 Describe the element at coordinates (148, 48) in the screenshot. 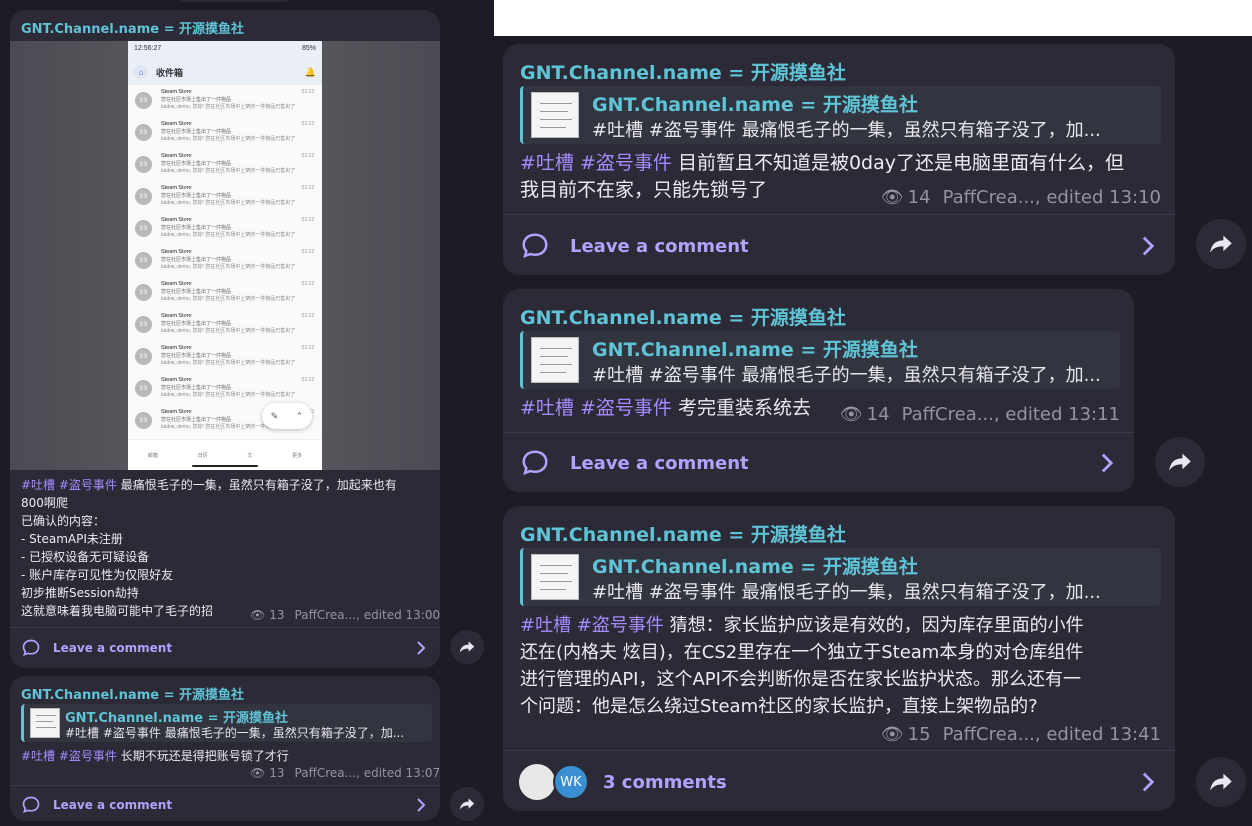

I see `phone-status-time: 12:56:27` at that location.